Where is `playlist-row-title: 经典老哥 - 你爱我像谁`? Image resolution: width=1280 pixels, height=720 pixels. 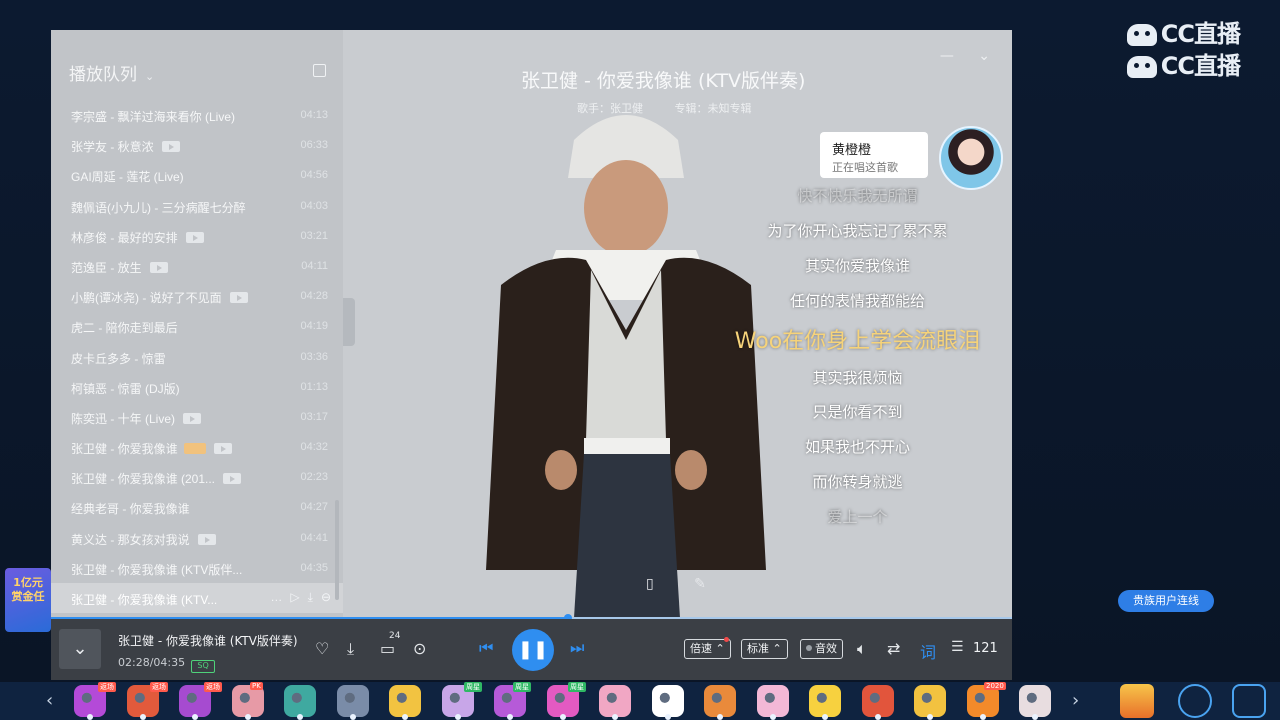 playlist-row-title: 经典老哥 - 你爱我像谁 is located at coordinates (130, 508).